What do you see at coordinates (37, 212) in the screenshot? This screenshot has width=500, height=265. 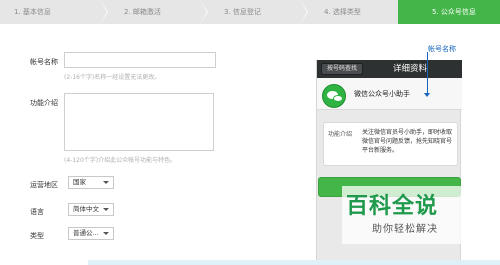 I see `language-label: 语言` at bounding box center [37, 212].